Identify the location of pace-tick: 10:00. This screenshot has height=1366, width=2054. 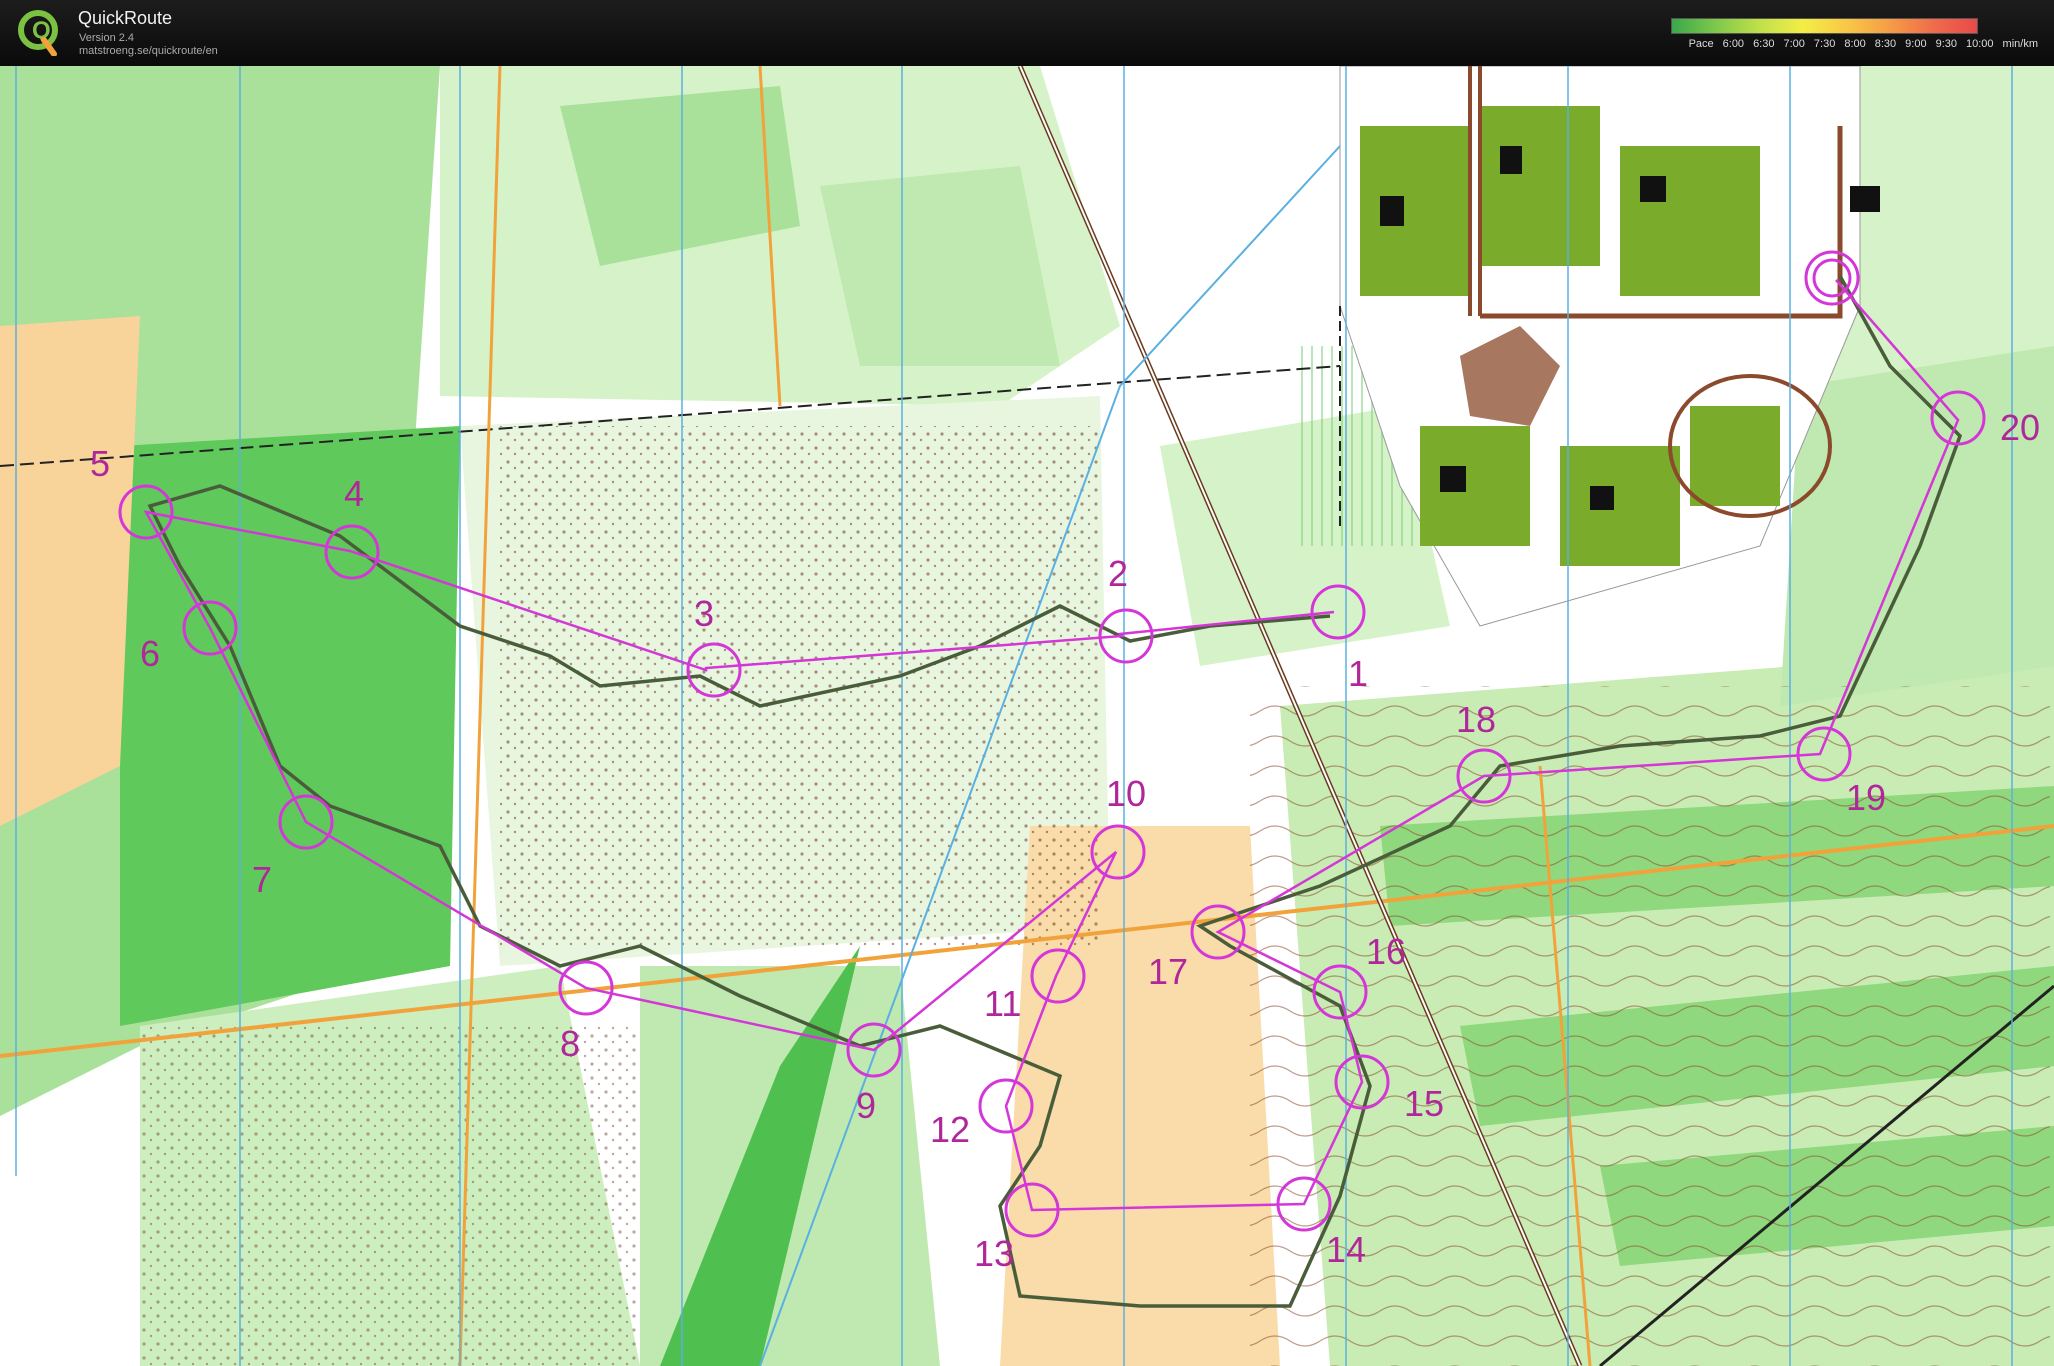
(1980, 44).